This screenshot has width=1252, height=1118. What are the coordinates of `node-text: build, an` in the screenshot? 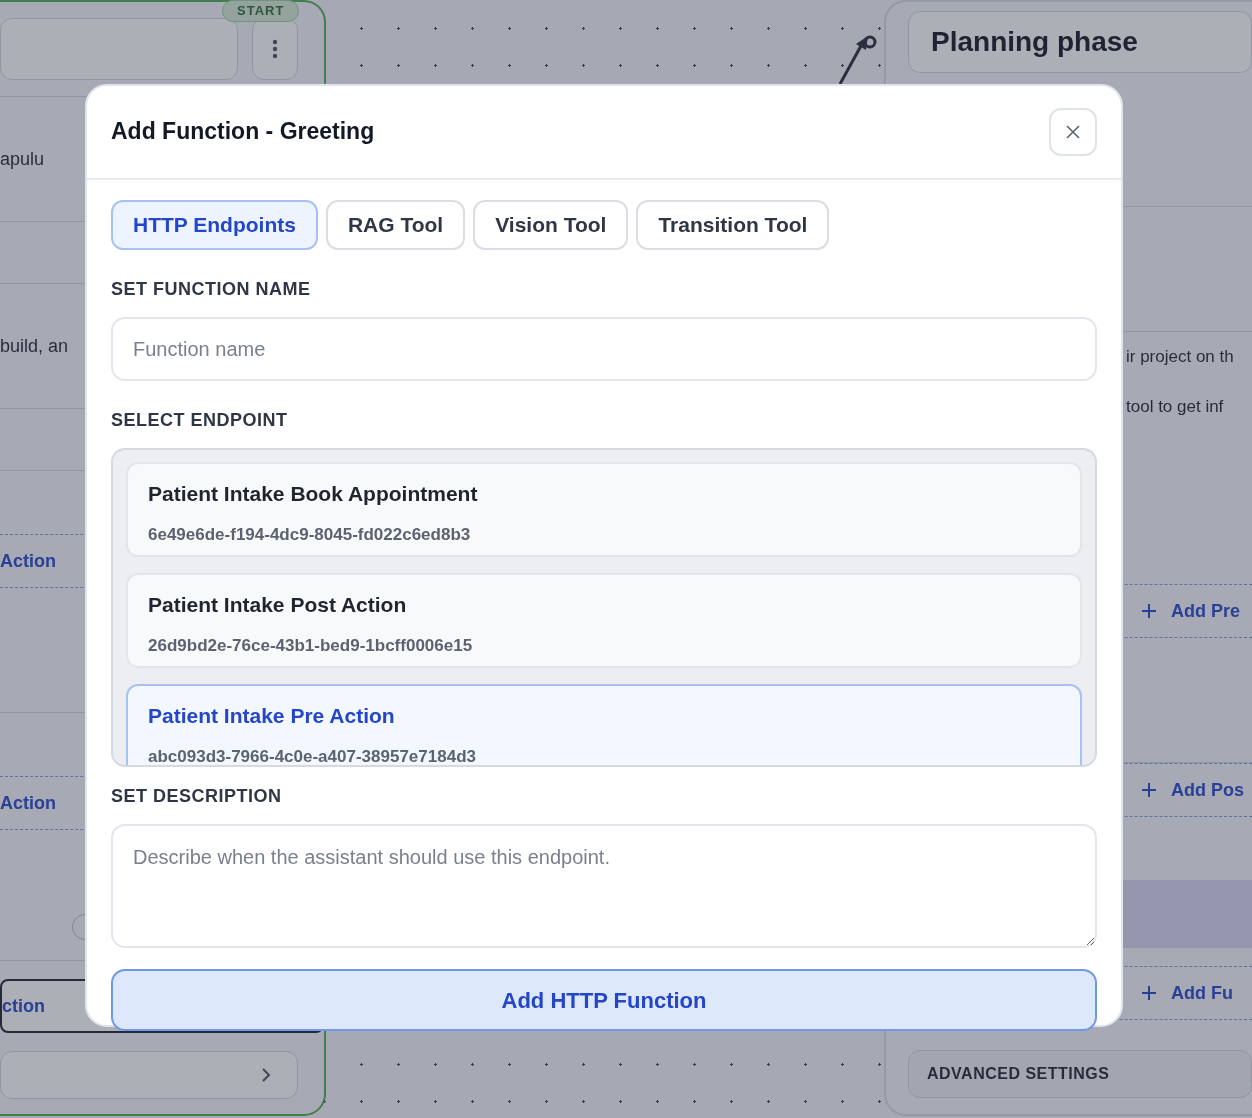 It's located at (34, 346).